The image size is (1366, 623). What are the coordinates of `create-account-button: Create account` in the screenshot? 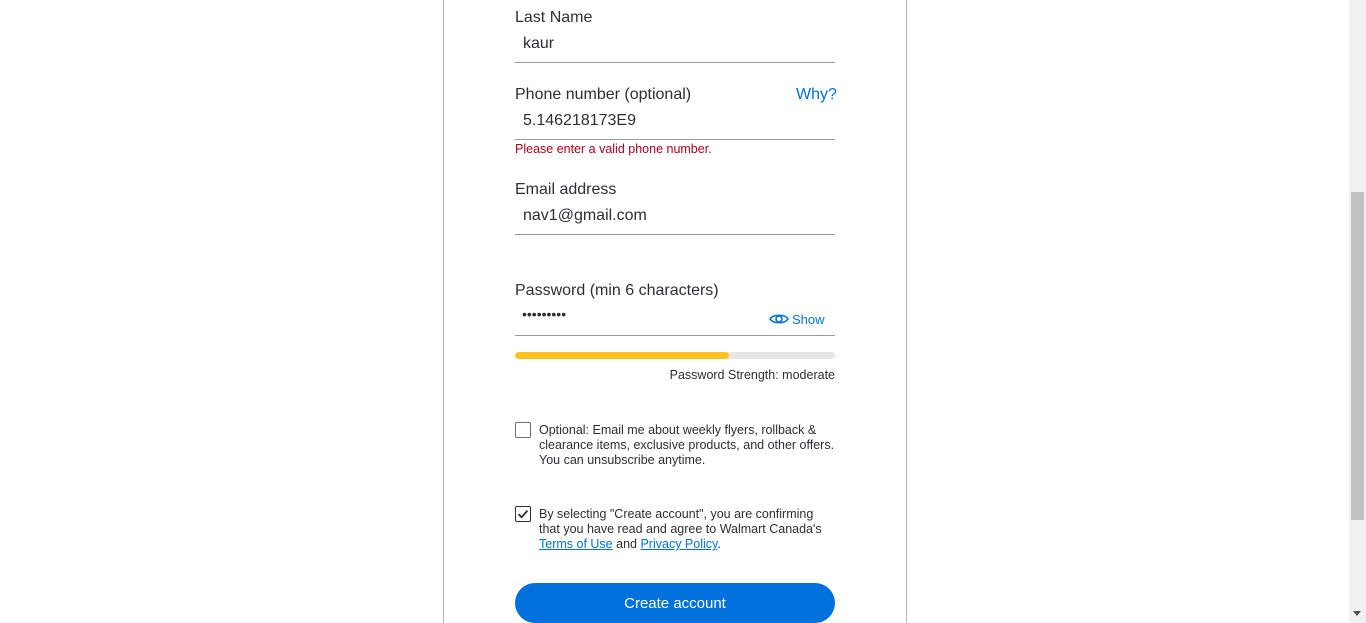 It's located at (675, 603).